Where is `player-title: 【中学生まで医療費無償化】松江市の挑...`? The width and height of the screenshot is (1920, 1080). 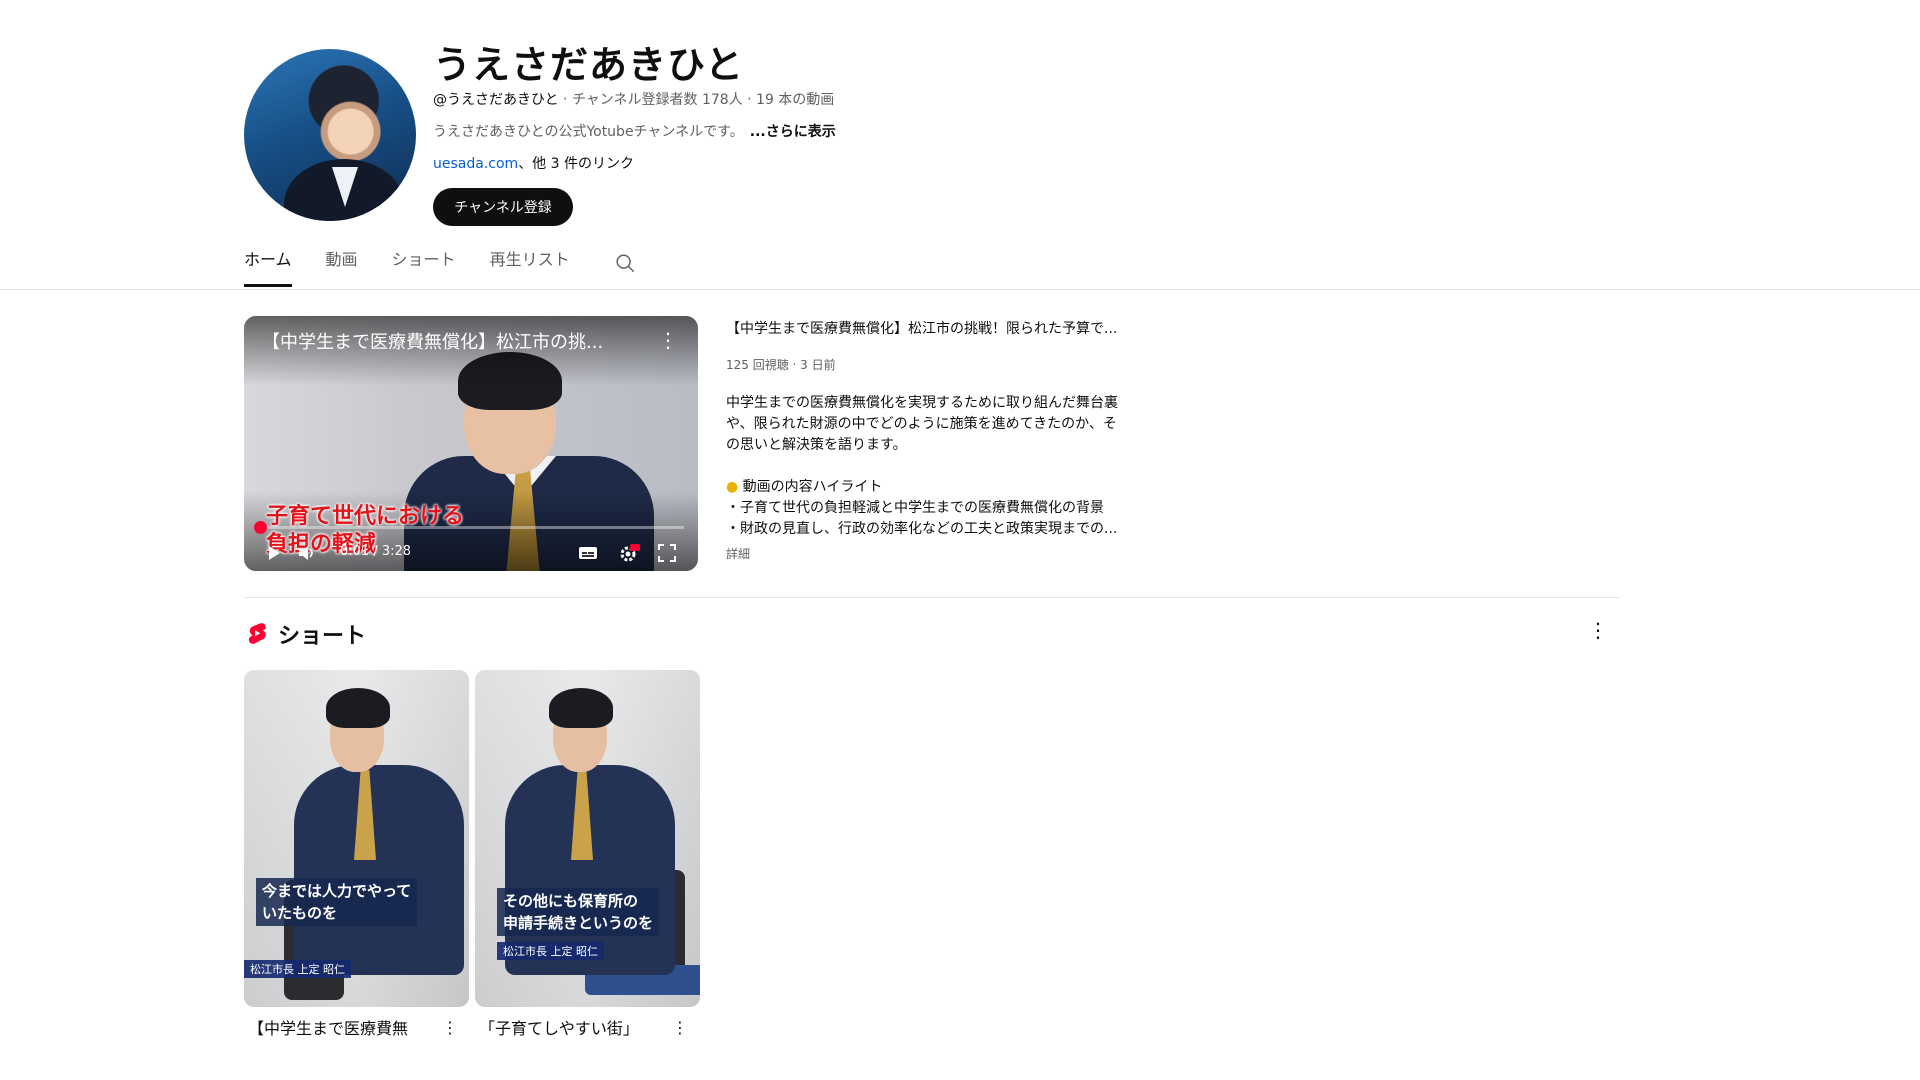 player-title: 【中学生まで医療費無償化】松江市の挑... is located at coordinates (452, 341).